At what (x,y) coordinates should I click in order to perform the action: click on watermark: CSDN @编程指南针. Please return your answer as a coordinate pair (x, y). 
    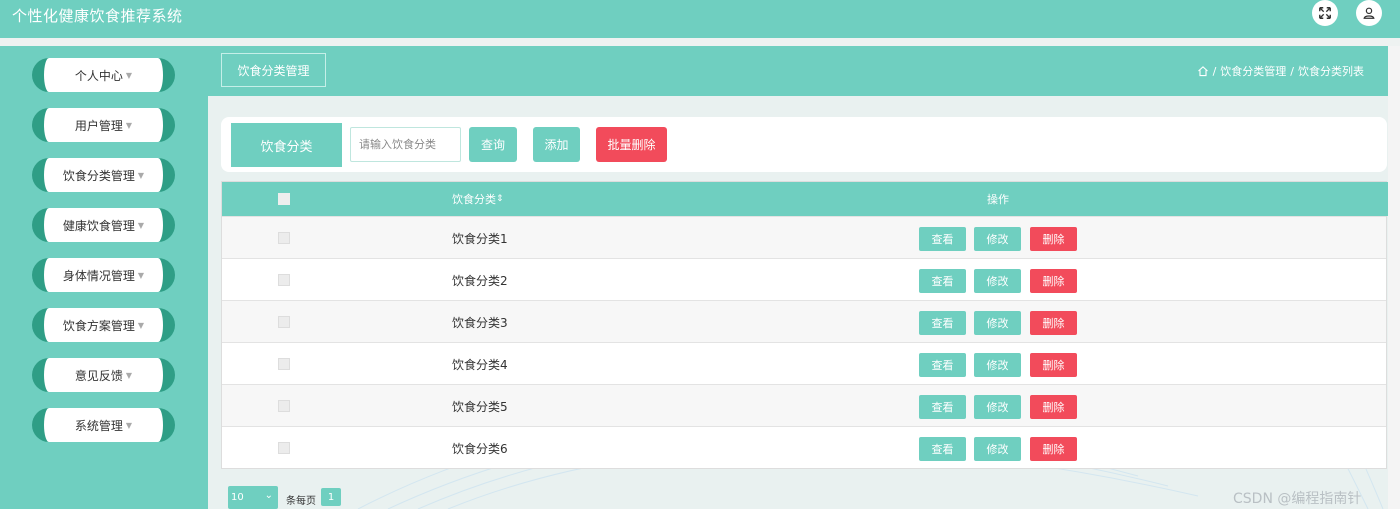
    Looking at the image, I should click on (1297, 499).